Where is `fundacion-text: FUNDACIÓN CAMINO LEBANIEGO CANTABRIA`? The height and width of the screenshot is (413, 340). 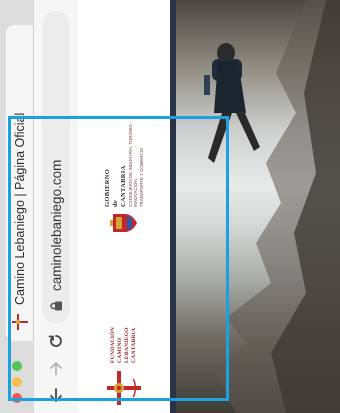 fundacion-text: FUNDACIÓN CAMINO LEBANIEGO CANTABRIA is located at coordinates (123, 345).